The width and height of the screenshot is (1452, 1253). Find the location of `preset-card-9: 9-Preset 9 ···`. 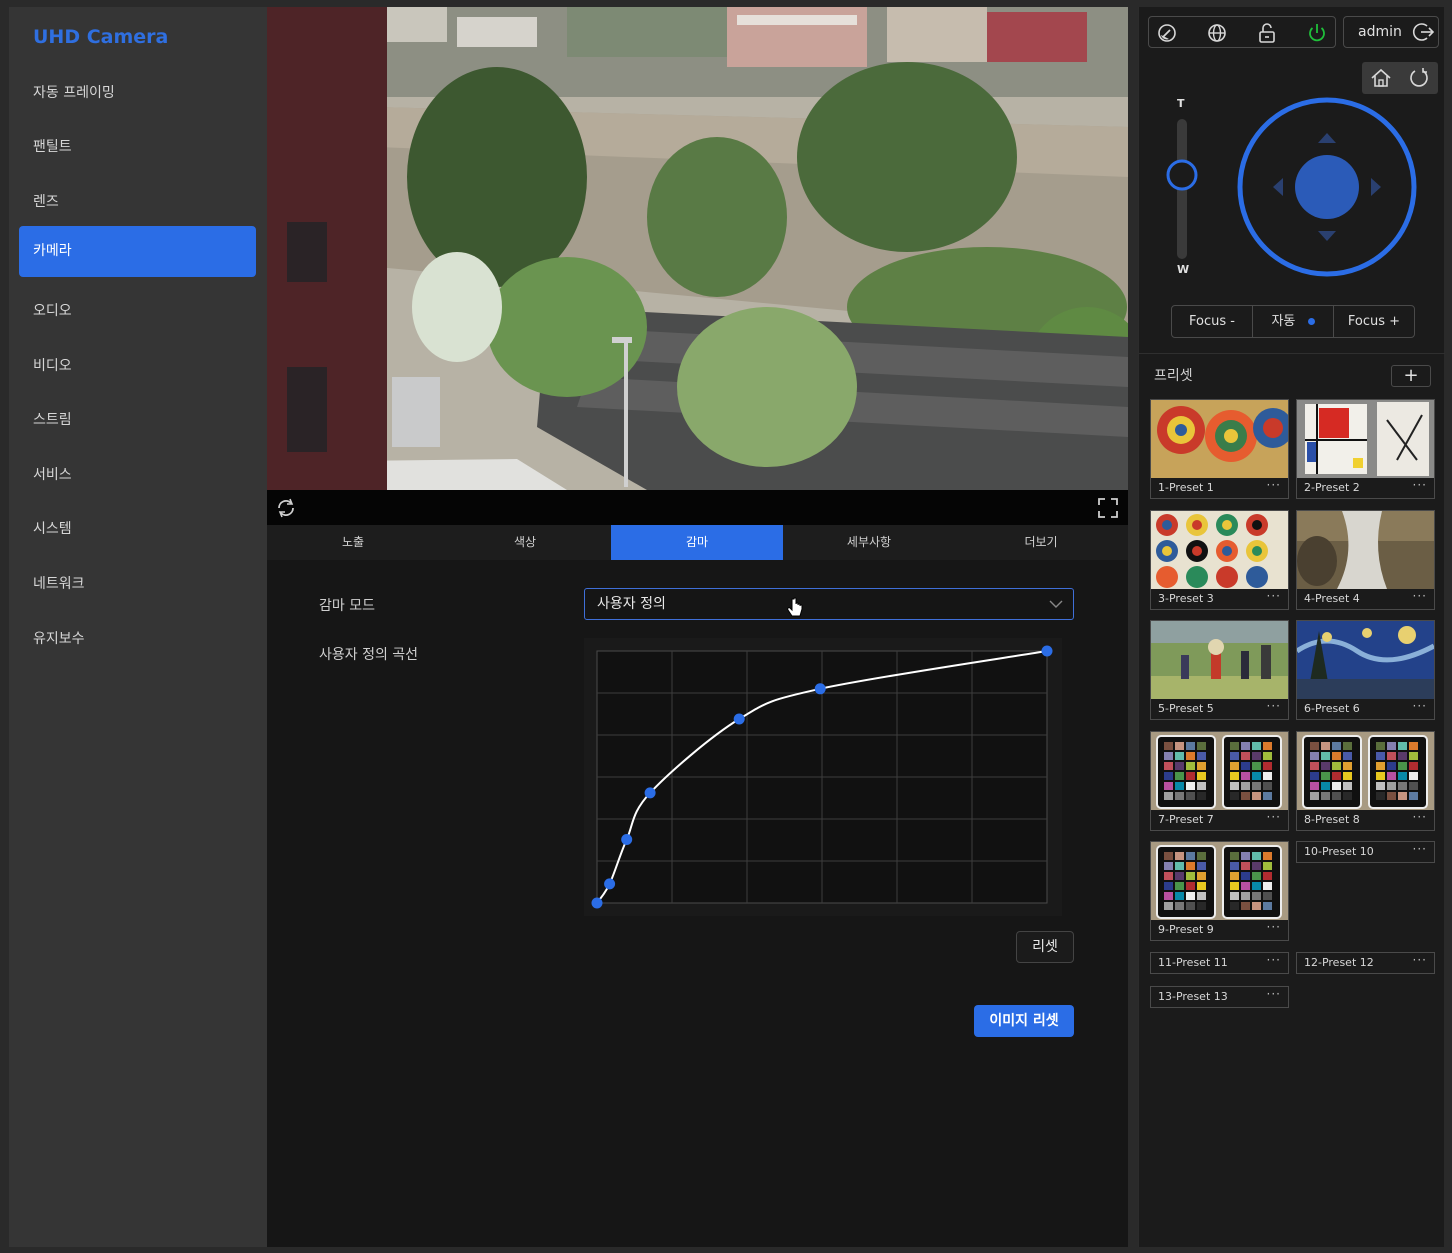

preset-card-9: 9-Preset 9 ··· is located at coordinates (1219, 891).